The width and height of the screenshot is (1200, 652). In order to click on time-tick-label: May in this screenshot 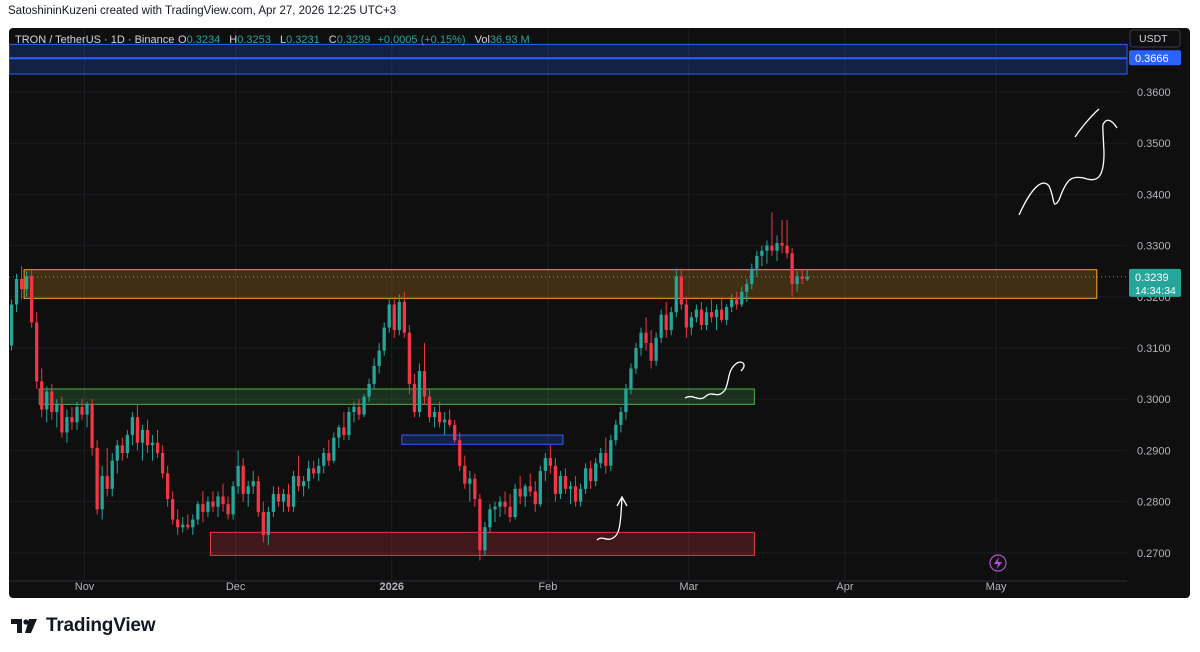, I will do `click(996, 587)`.